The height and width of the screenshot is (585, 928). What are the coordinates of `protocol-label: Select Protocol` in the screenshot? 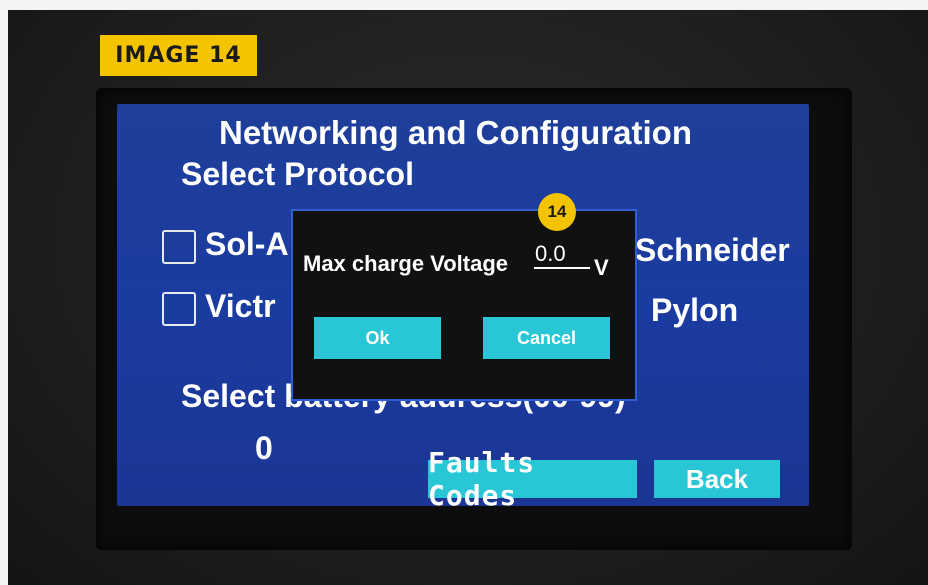 It's located at (297, 174).